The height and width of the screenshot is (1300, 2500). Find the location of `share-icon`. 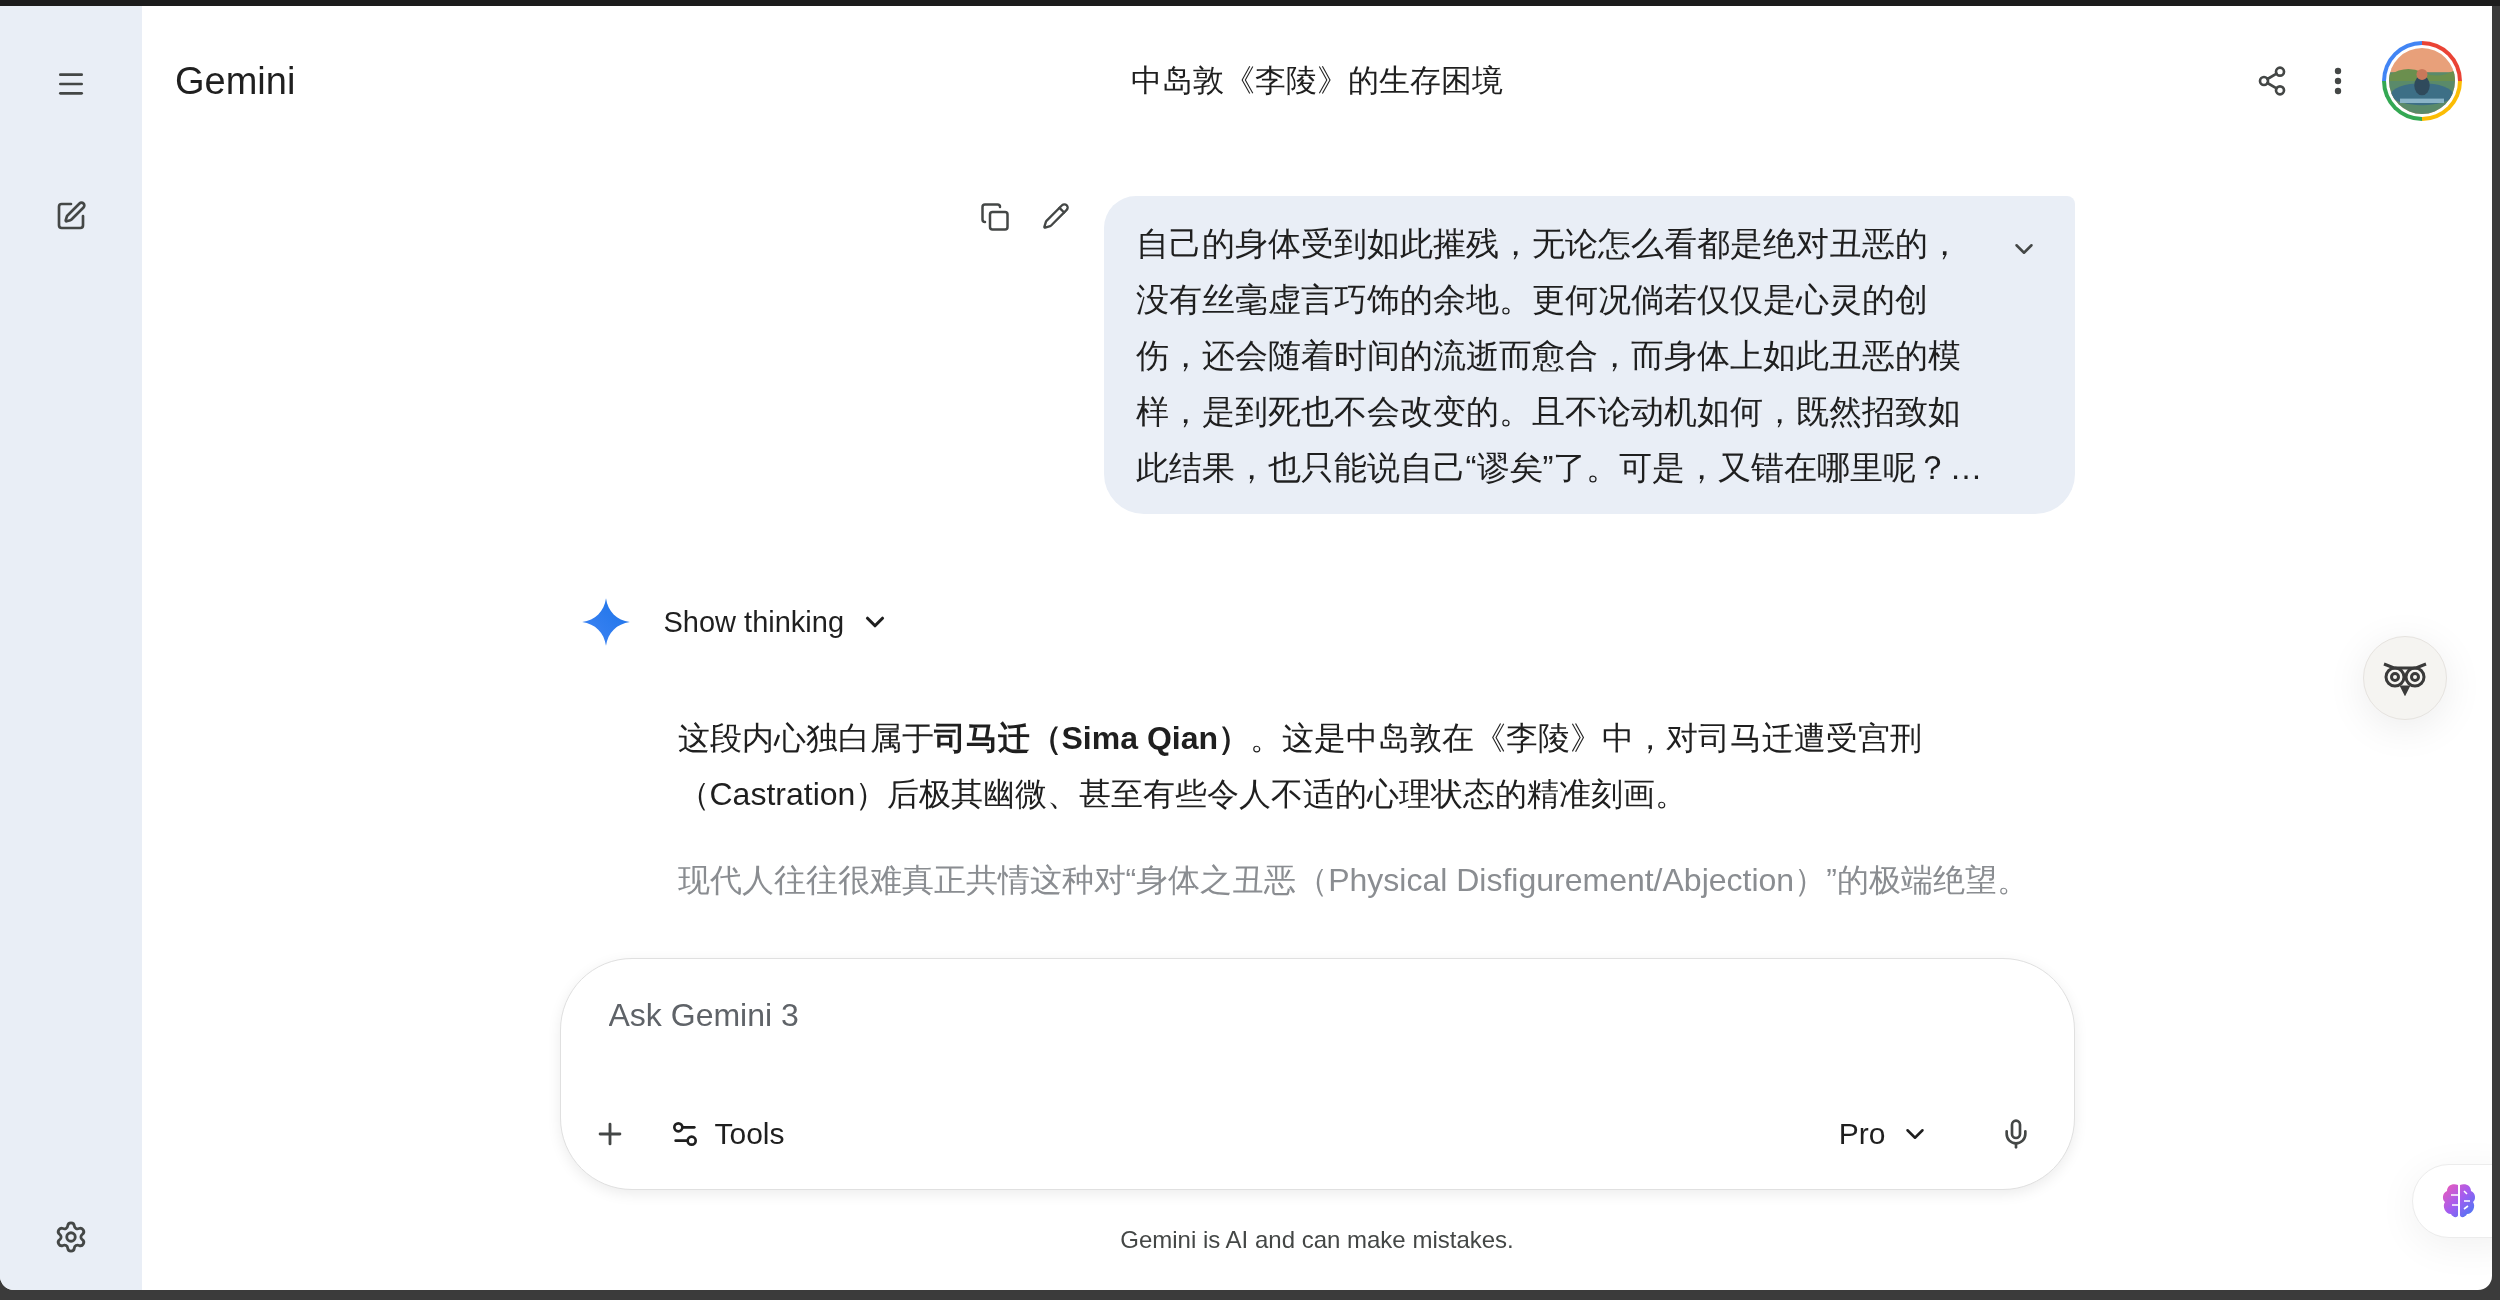

share-icon is located at coordinates (2272, 81).